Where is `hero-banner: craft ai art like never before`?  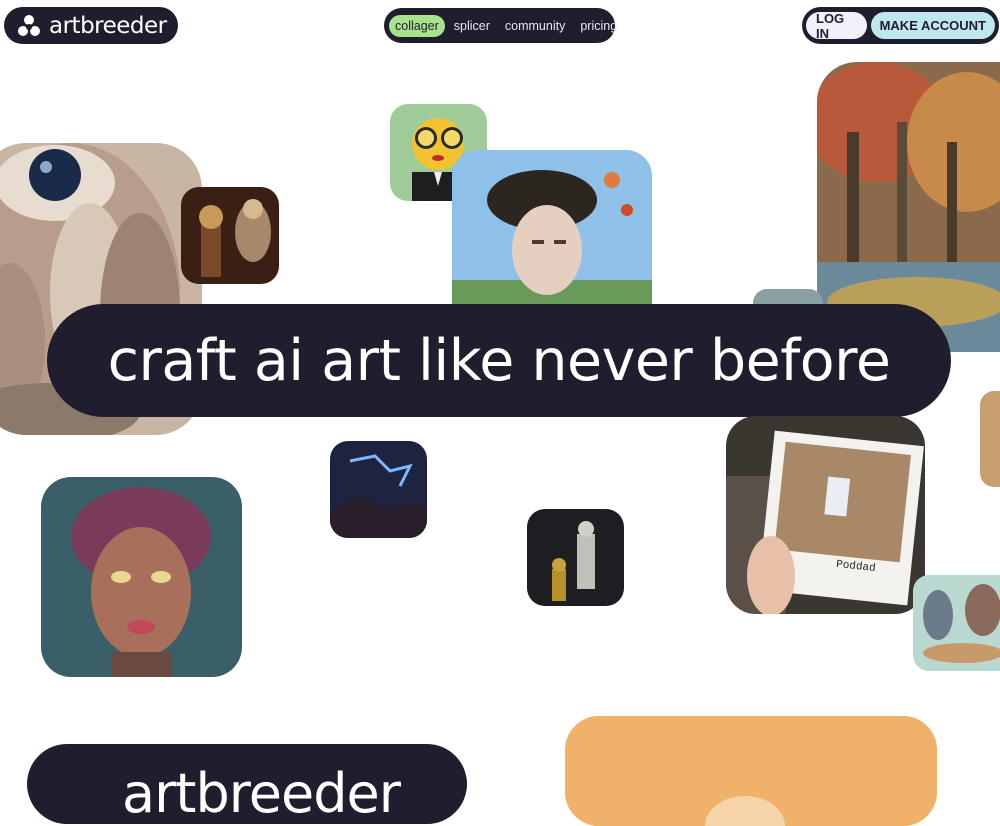
hero-banner: craft ai art like never before is located at coordinates (499, 360).